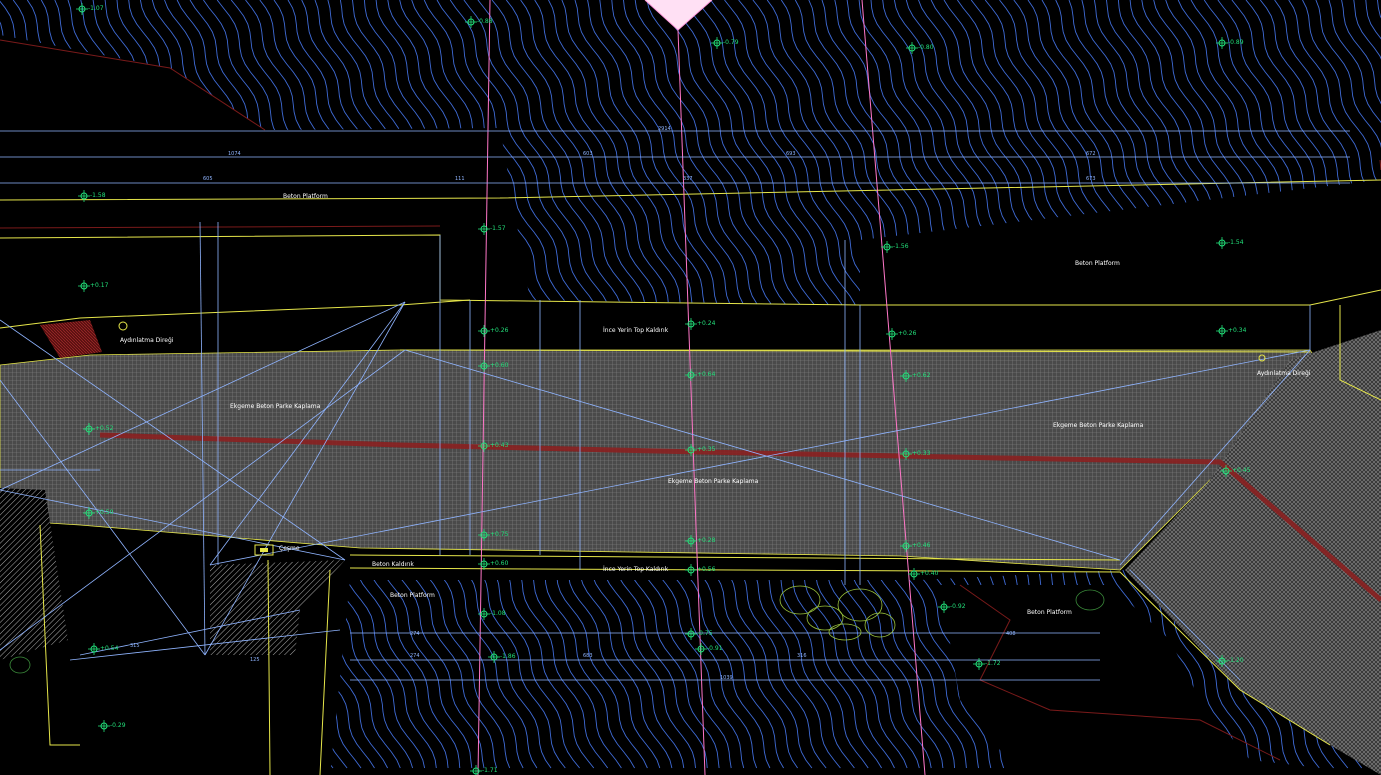 The height and width of the screenshot is (775, 1381). Describe the element at coordinates (664, 129) in the screenshot. I see `dimension-label: 2914` at that location.